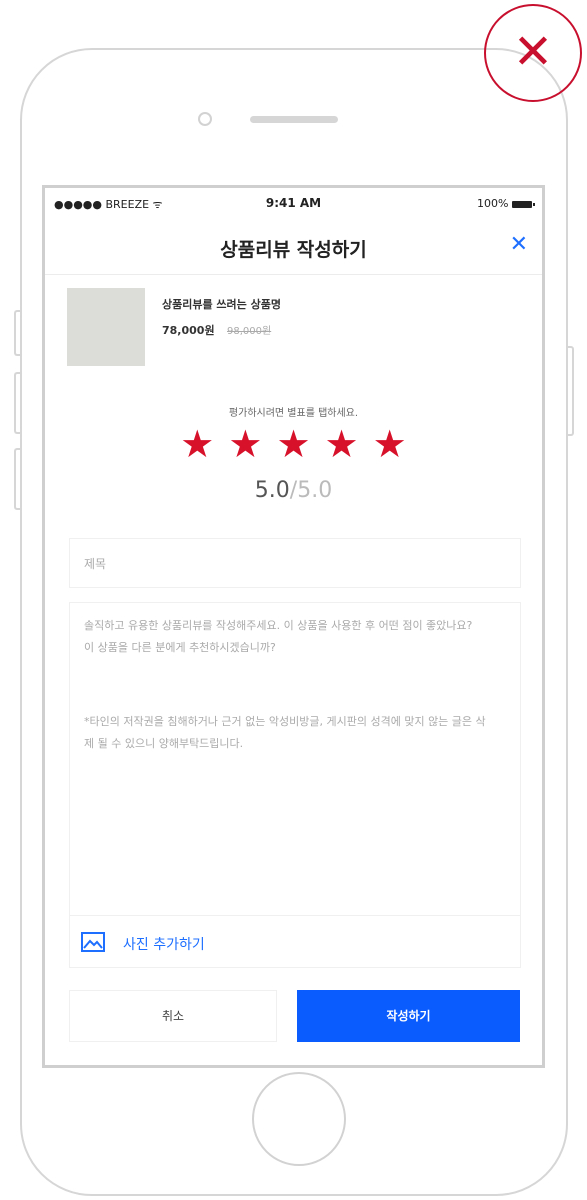 The image size is (587, 1200). I want to click on product-original-price: 98,000원, so click(249, 331).